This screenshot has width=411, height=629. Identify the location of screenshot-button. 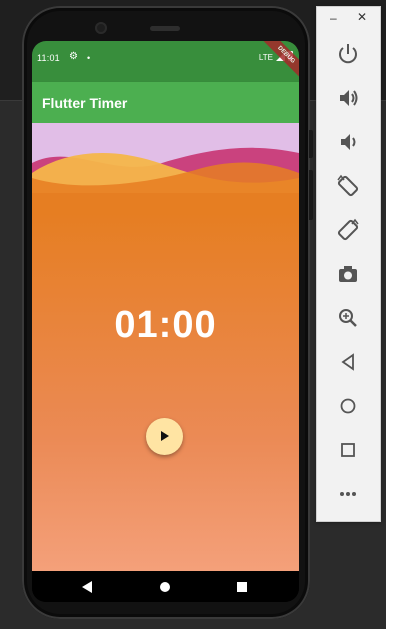
(348, 274).